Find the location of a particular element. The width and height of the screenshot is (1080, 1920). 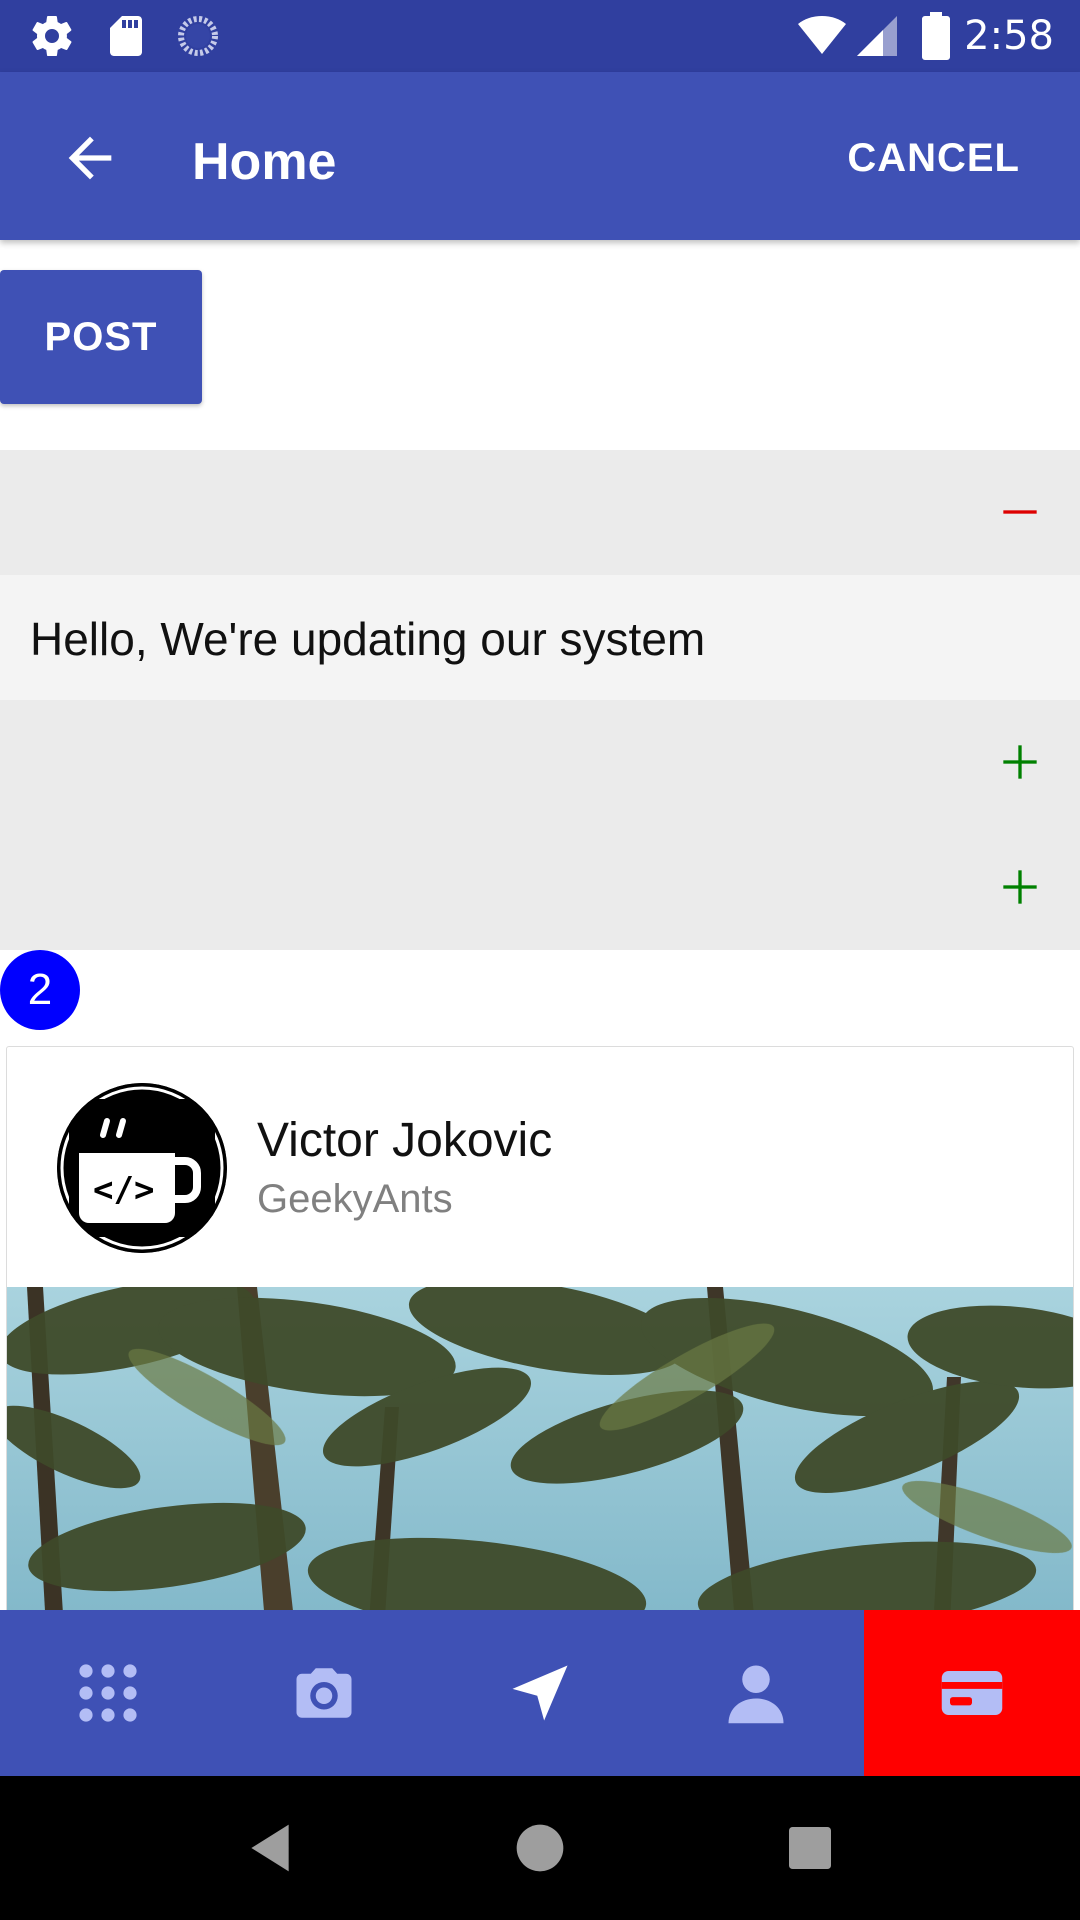

footer-tab-bar is located at coordinates (540, 1693).